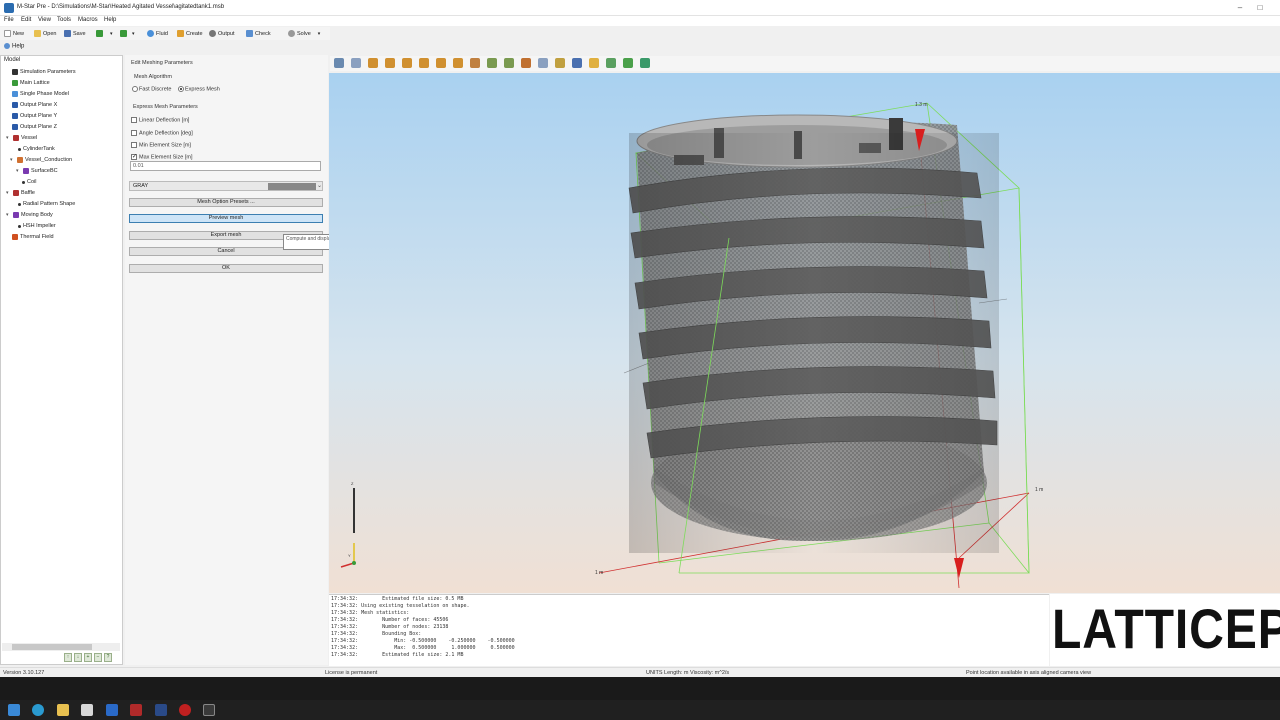 The image size is (1280, 720). I want to click on tree-item: ▾ Baffle, so click(20, 193).